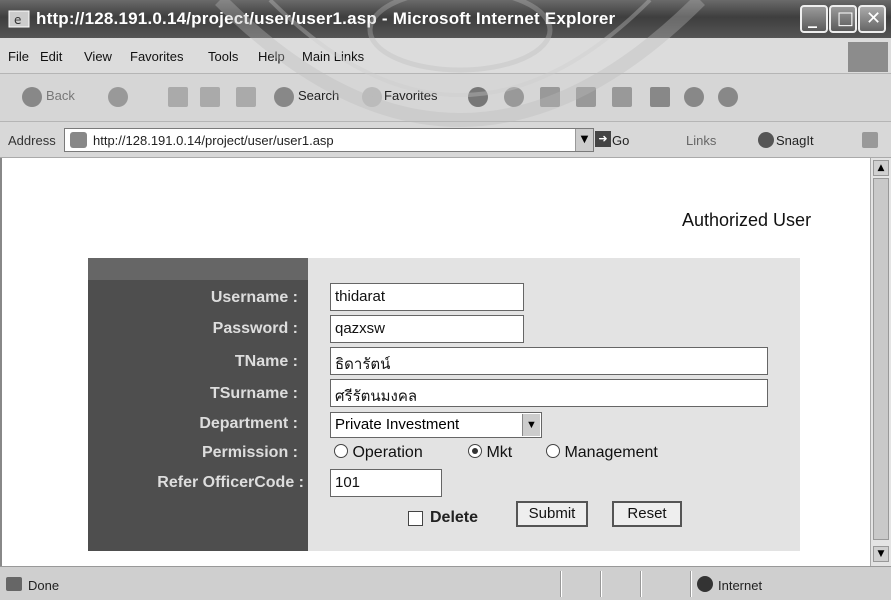 This screenshot has width=891, height=600. What do you see at coordinates (210, 97) in the screenshot?
I see `refresh-icon` at bounding box center [210, 97].